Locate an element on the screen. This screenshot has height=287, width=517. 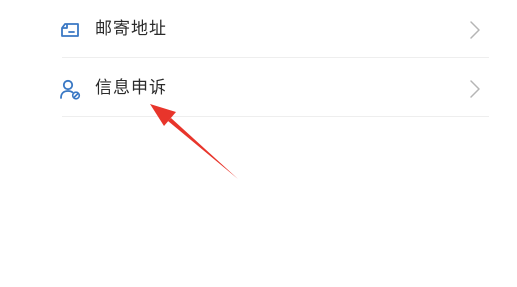
user-appeal-icon is located at coordinates (70, 89).